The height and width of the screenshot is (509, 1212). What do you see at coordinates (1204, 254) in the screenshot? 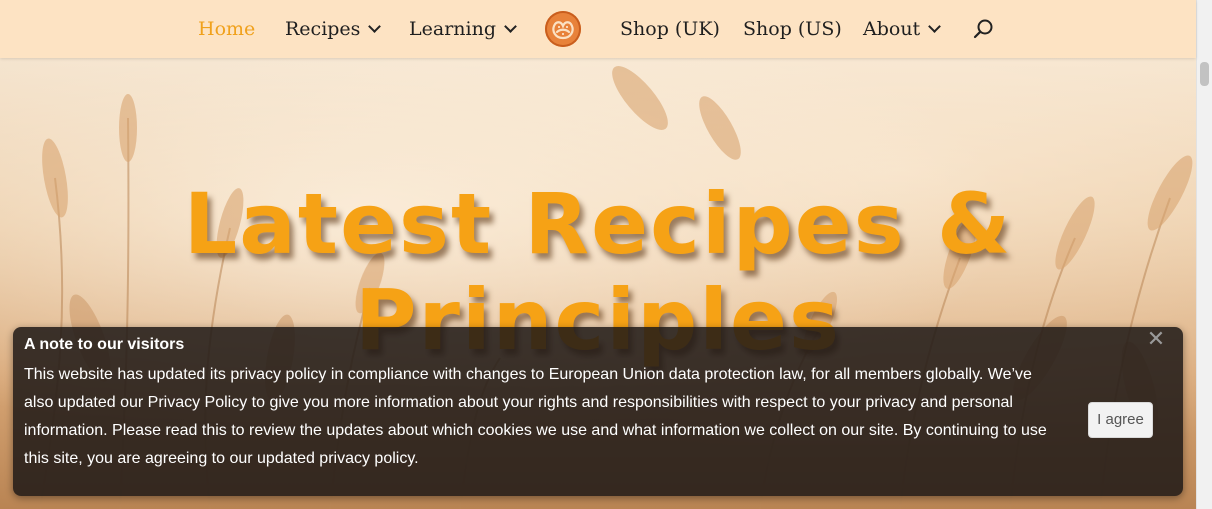
I see `vertical-scrollbar` at bounding box center [1204, 254].